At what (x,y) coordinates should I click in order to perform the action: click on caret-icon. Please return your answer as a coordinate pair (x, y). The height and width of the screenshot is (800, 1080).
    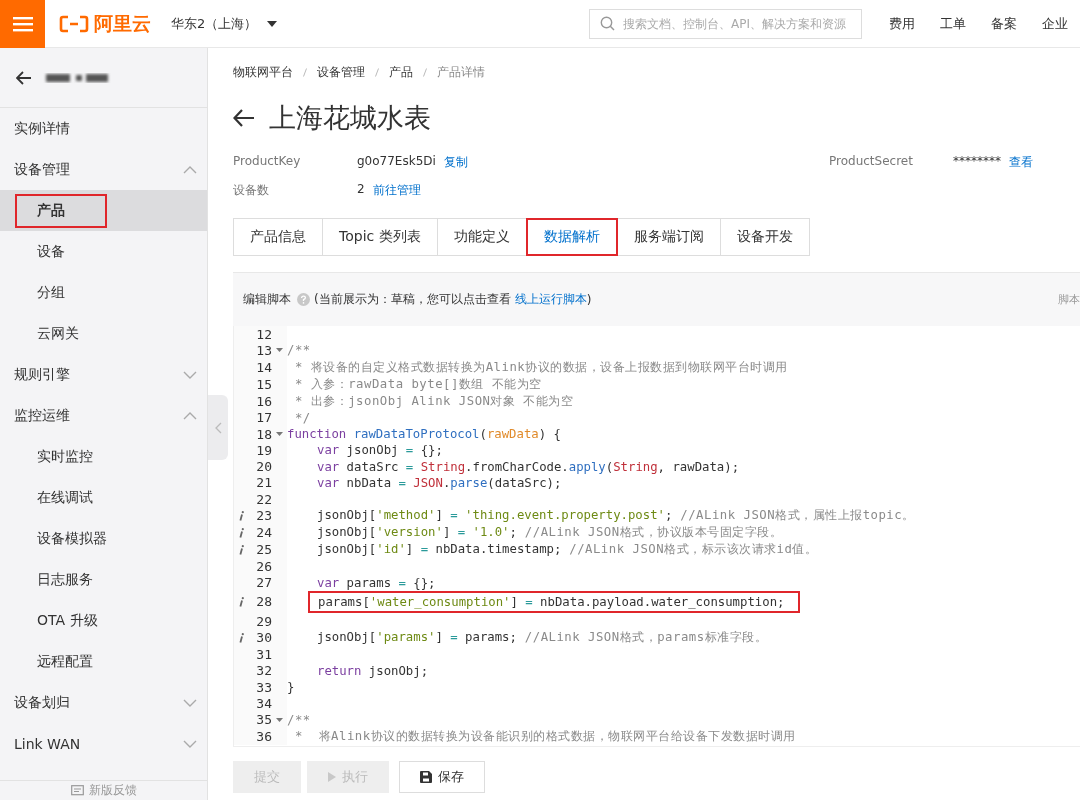
    Looking at the image, I should click on (272, 23).